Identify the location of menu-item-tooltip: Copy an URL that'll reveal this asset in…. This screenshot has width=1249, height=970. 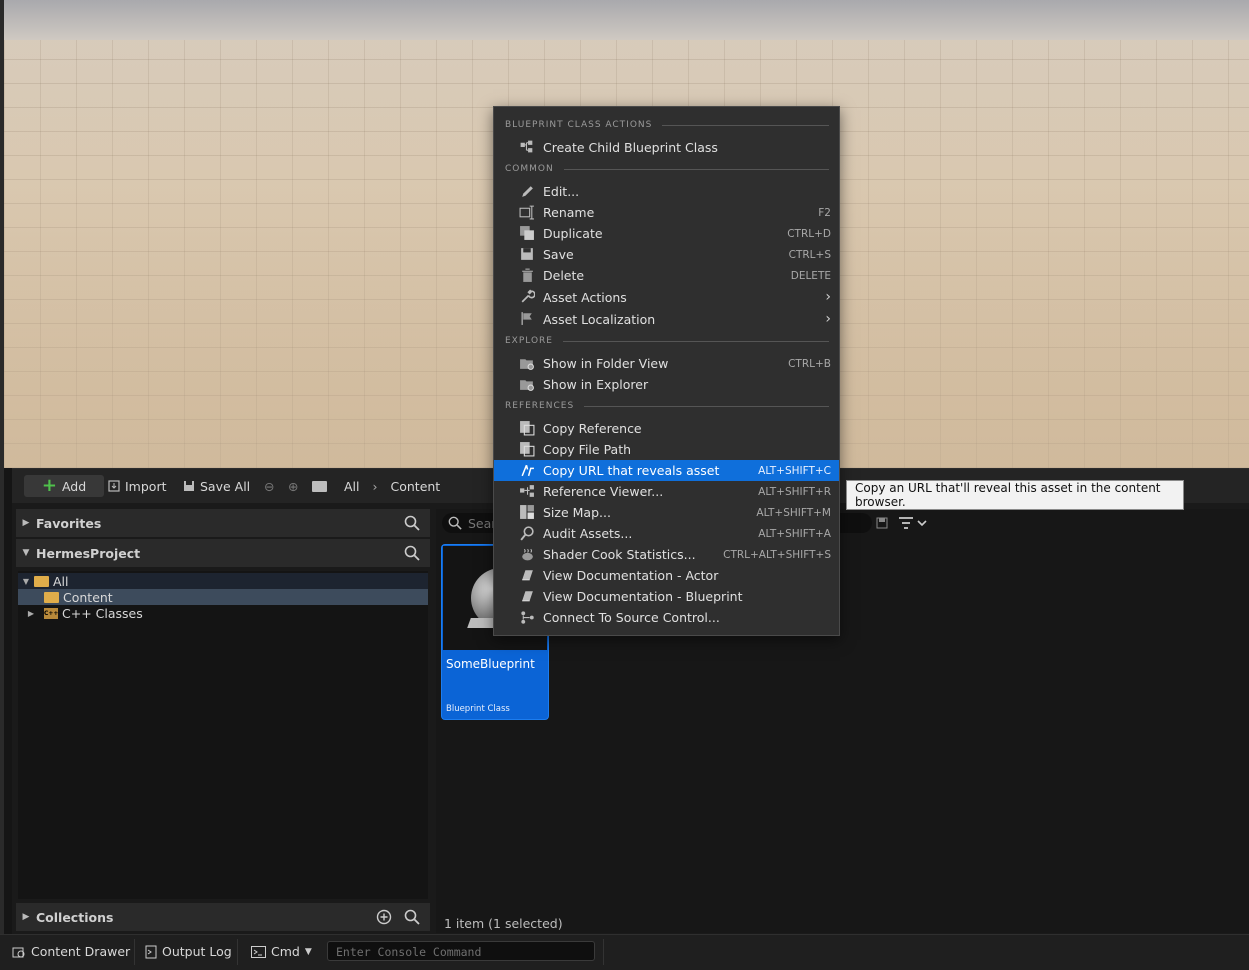
(1015, 495).